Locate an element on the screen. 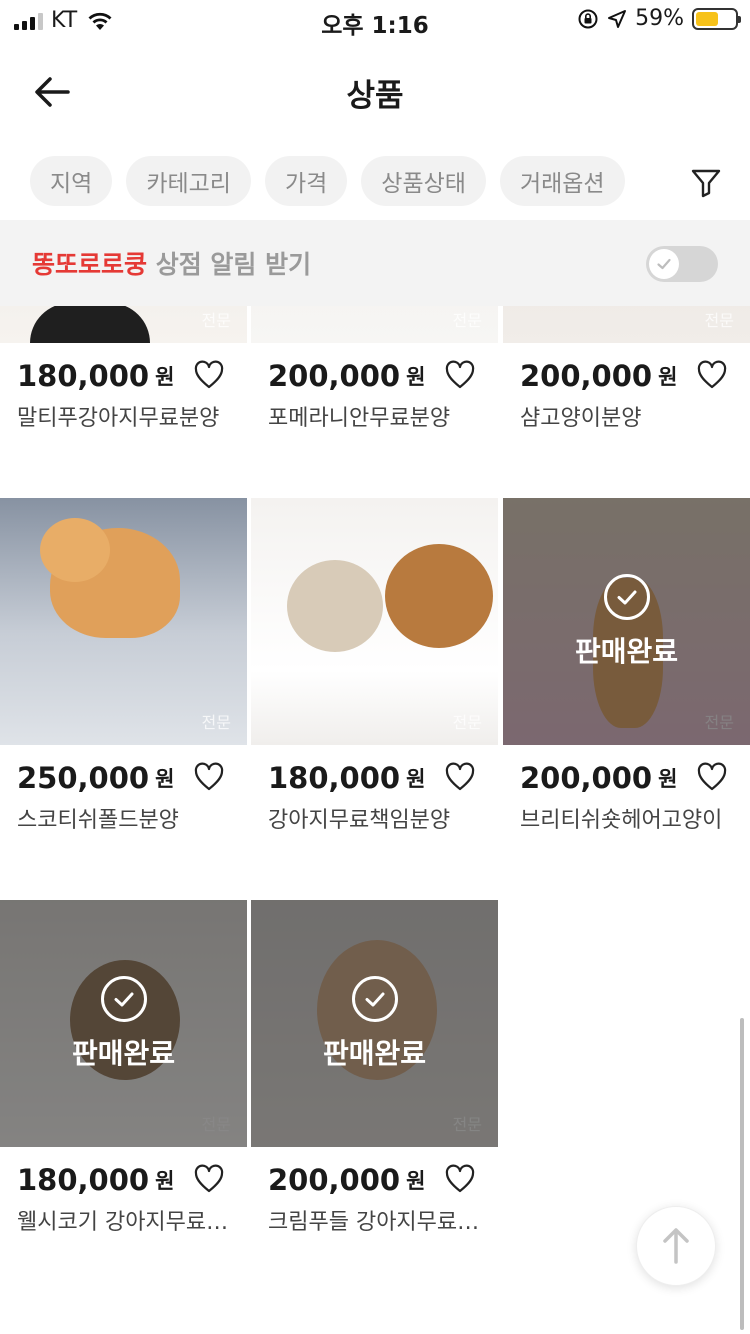 Image resolution: width=750 pixels, height=1334 pixels. location-arrow-icon is located at coordinates (617, 18).